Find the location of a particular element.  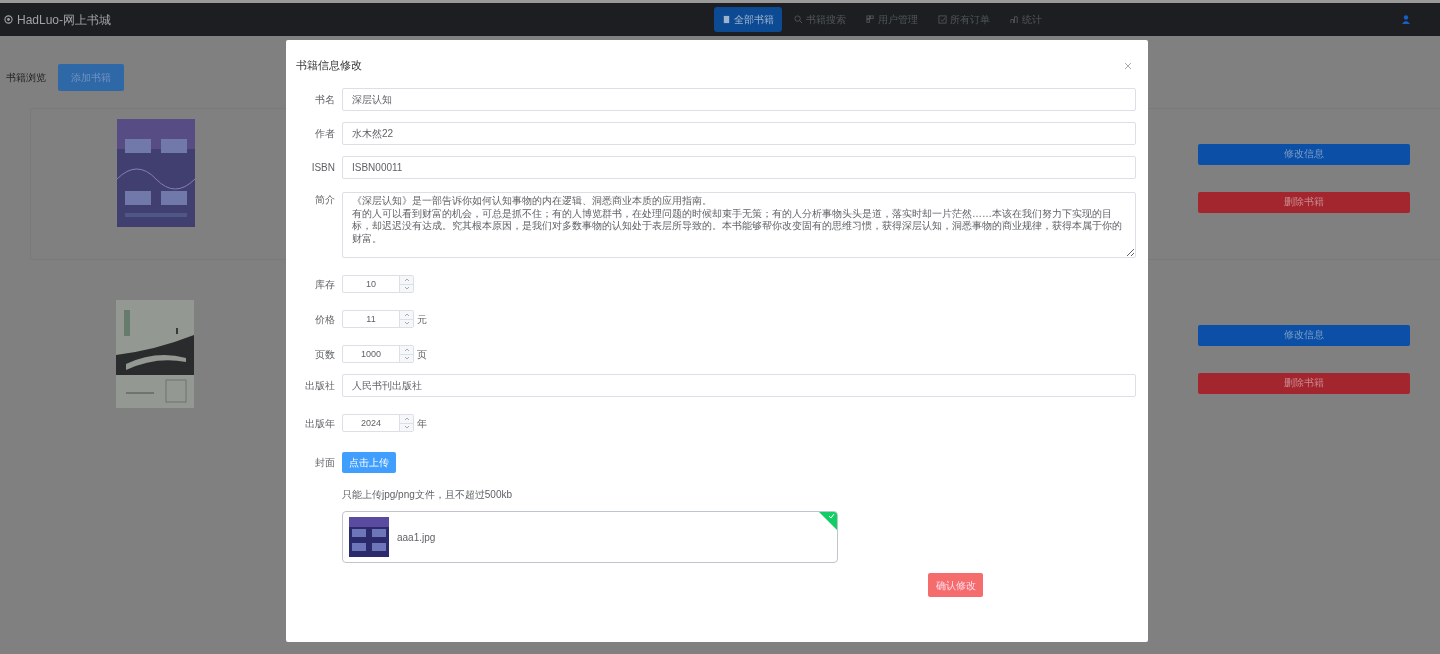

field-label: 书名 is located at coordinates (325, 100).